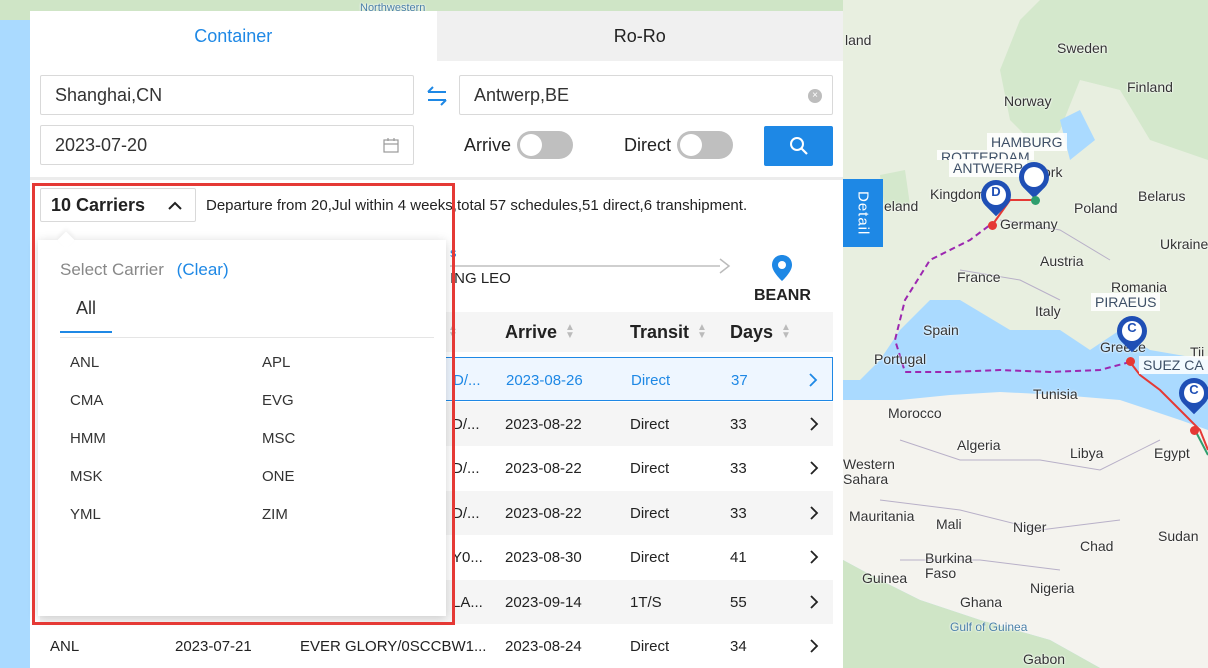 The width and height of the screenshot is (1208, 668). Describe the element at coordinates (988, 168) in the screenshot. I see `port-label-antwerp: ANTWERP` at that location.